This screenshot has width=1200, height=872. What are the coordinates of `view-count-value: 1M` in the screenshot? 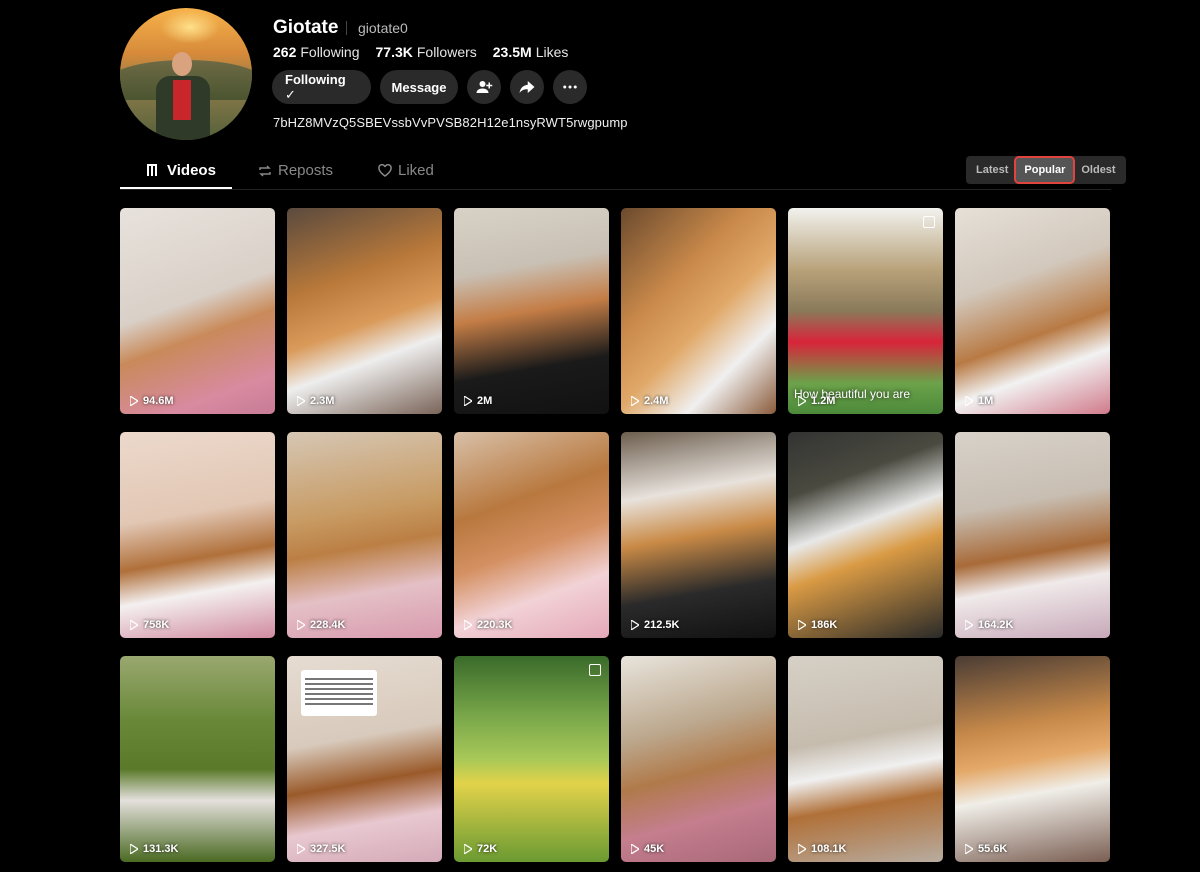 It's located at (986, 401).